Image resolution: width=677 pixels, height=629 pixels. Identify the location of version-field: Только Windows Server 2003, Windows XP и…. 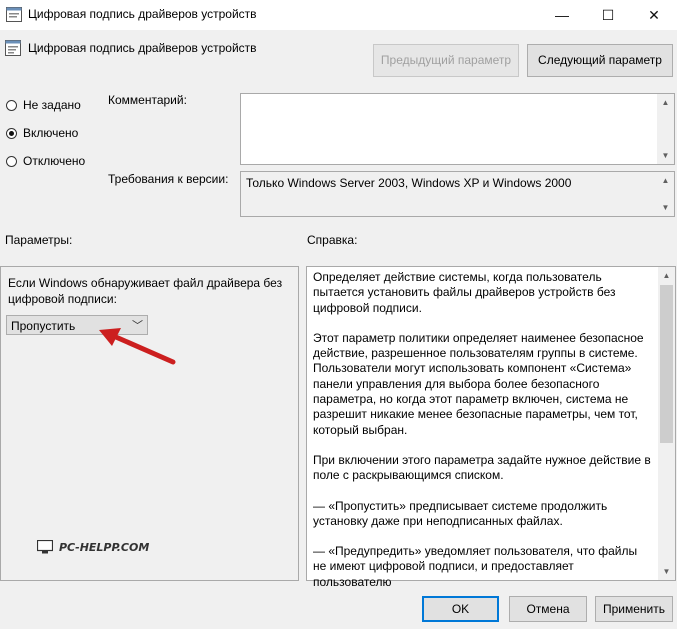
(457, 194).